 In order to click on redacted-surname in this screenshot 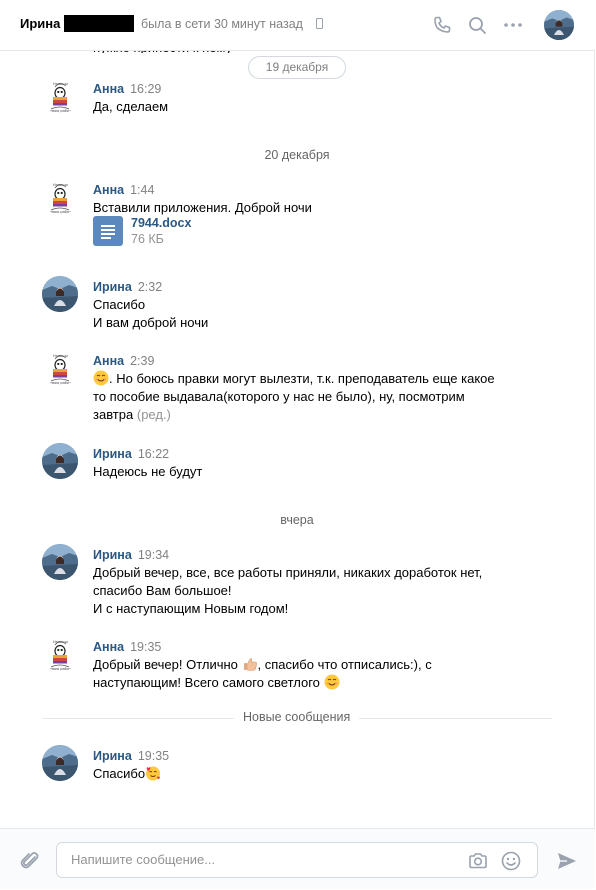, I will do `click(99, 23)`.